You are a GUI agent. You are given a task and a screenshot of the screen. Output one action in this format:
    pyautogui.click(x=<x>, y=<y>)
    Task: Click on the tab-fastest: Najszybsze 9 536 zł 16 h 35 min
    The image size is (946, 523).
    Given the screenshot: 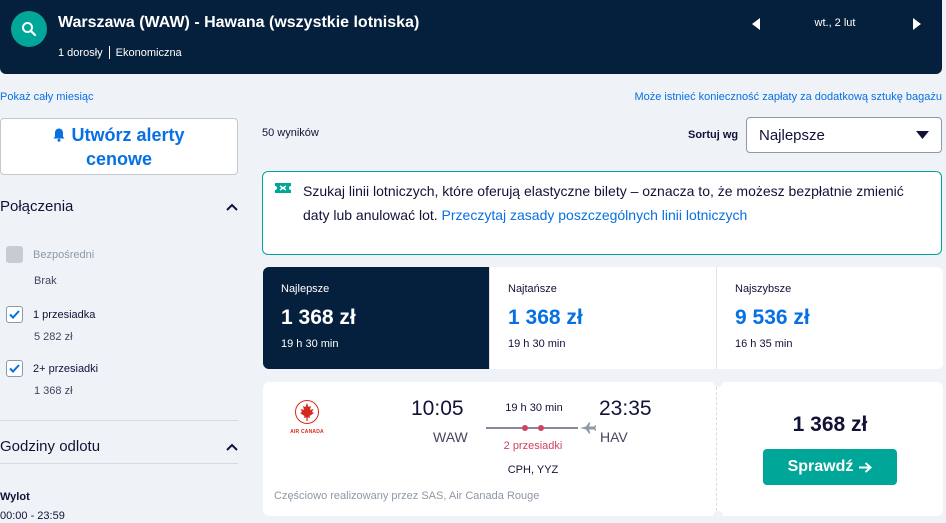 What is the action you would take?
    pyautogui.click(x=829, y=318)
    